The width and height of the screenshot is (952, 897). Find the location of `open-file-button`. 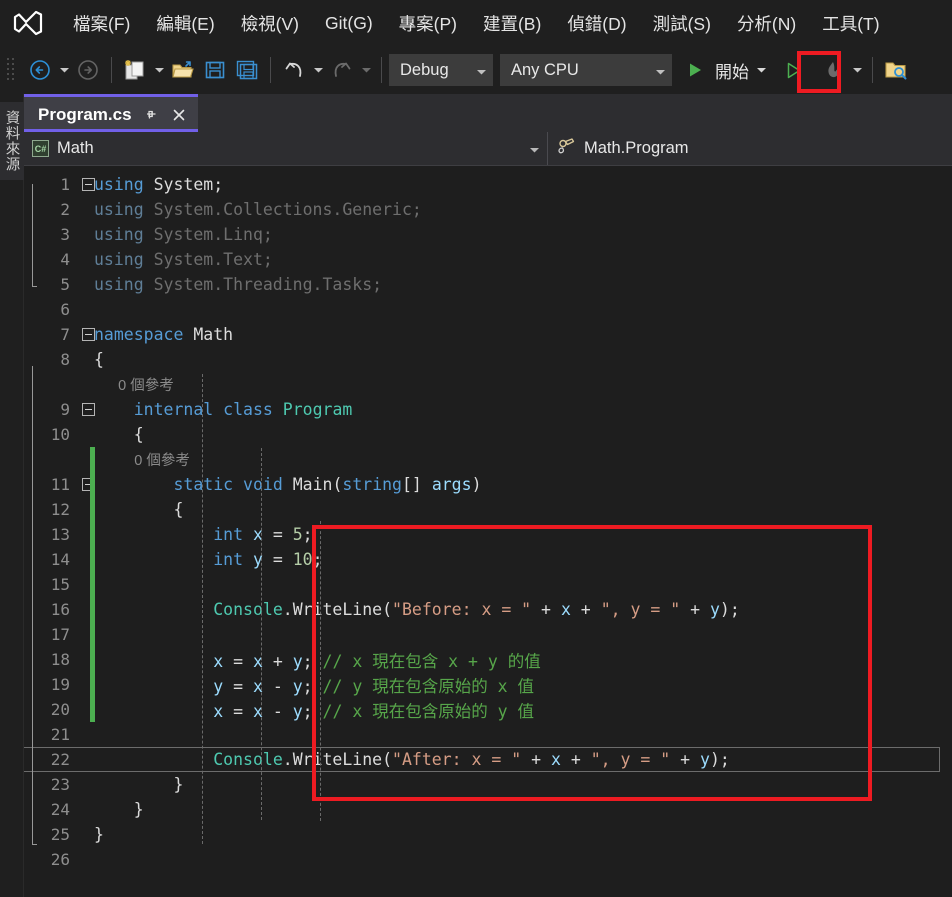

open-file-button is located at coordinates (183, 70).